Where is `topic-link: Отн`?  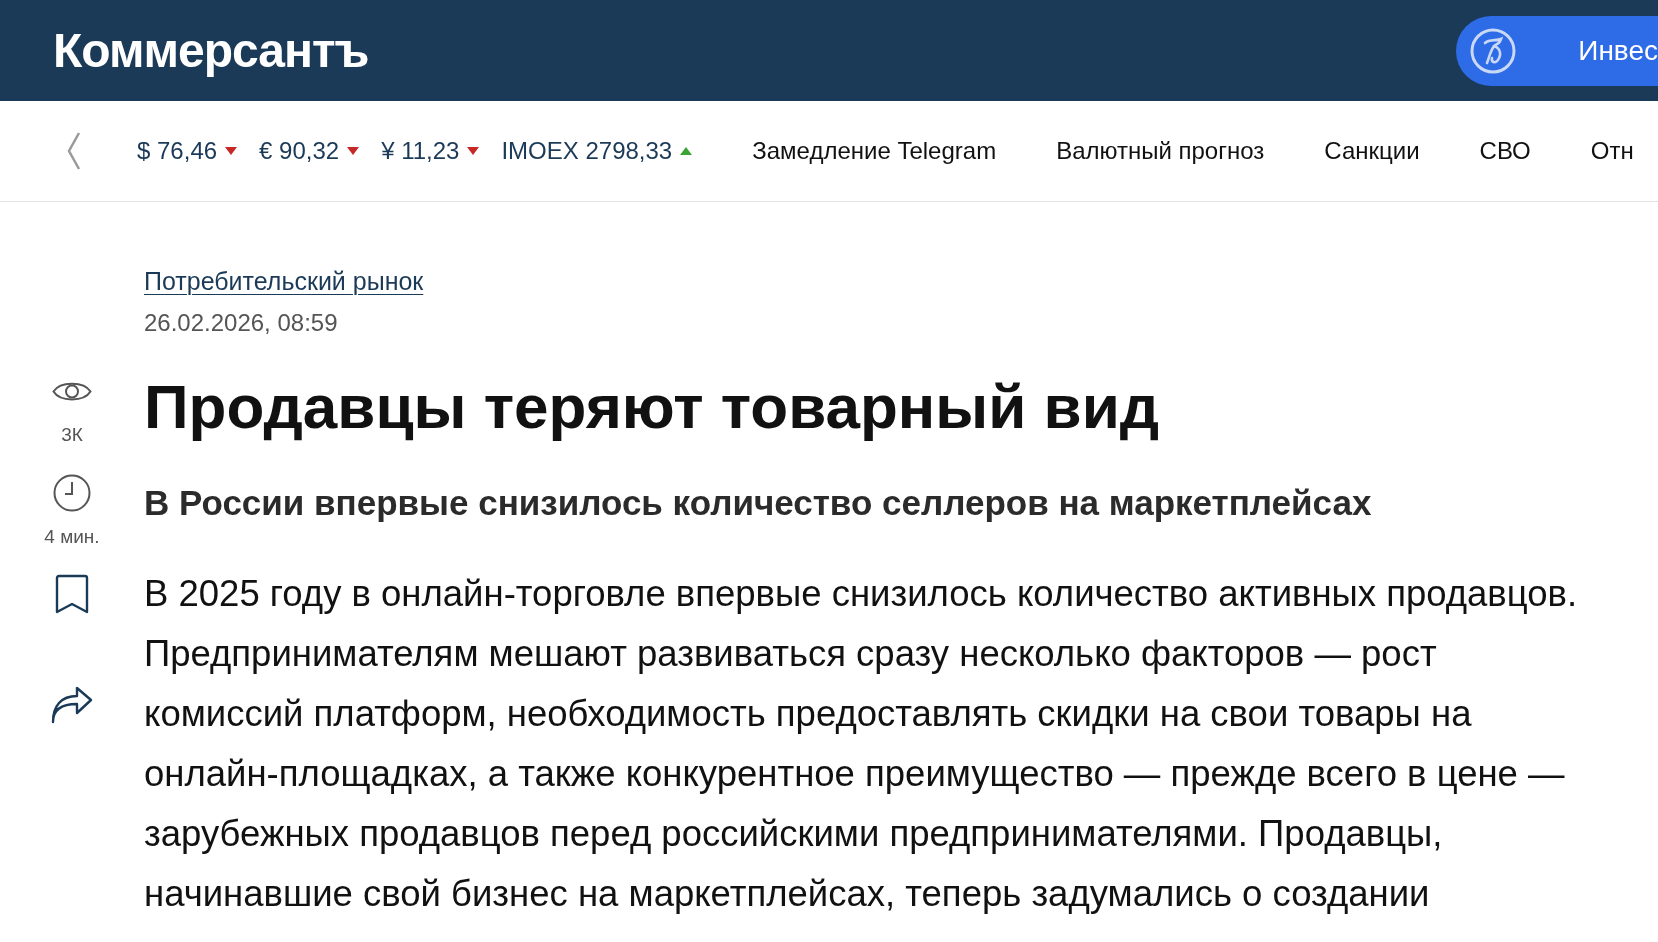 topic-link: Отн is located at coordinates (1612, 151).